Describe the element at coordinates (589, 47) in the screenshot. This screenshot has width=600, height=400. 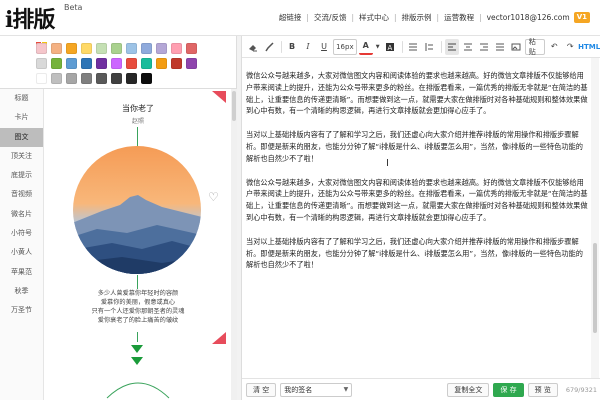
I see `html-mode-button: HTML` at that location.